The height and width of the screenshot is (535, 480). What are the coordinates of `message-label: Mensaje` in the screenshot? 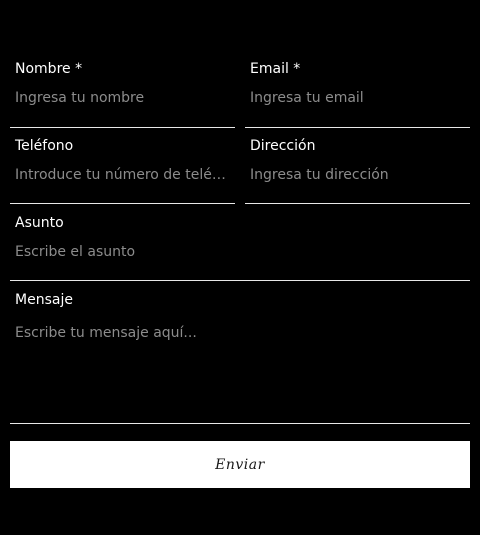 It's located at (44, 300).